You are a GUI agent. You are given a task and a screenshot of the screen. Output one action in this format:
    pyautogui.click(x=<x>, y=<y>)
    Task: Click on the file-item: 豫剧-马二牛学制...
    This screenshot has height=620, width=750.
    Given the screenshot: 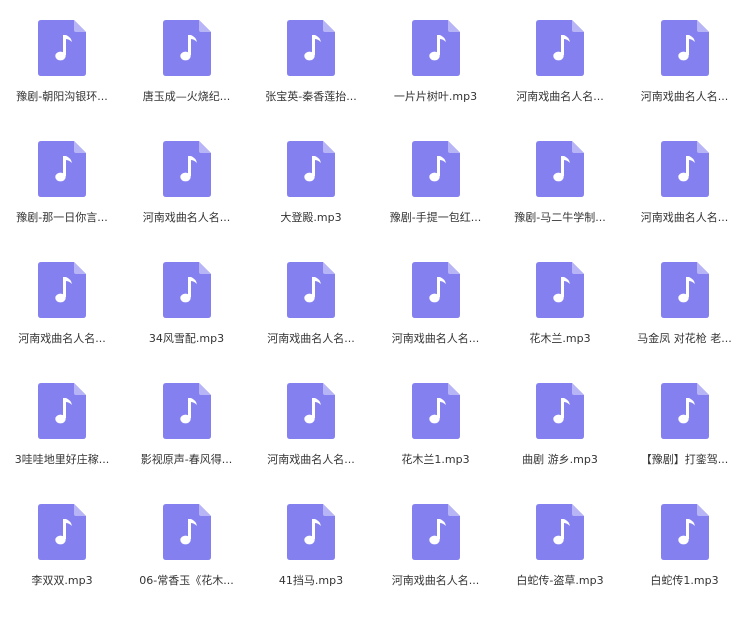 What is the action you would take?
    pyautogui.click(x=560, y=180)
    